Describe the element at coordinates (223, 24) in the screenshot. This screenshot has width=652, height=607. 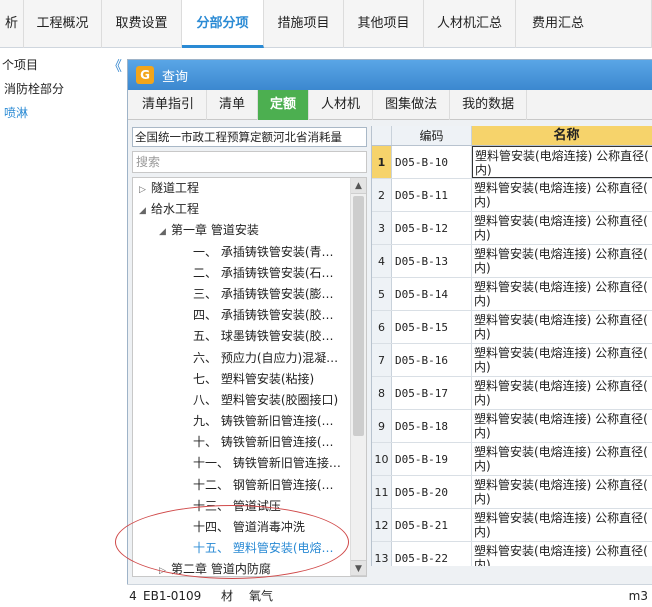
I see `tab-sub-items: 分部分项` at that location.